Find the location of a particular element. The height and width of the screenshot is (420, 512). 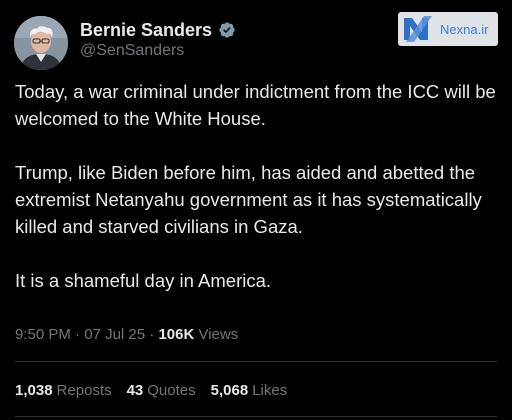

profile-photo-icon is located at coordinates (41, 43).